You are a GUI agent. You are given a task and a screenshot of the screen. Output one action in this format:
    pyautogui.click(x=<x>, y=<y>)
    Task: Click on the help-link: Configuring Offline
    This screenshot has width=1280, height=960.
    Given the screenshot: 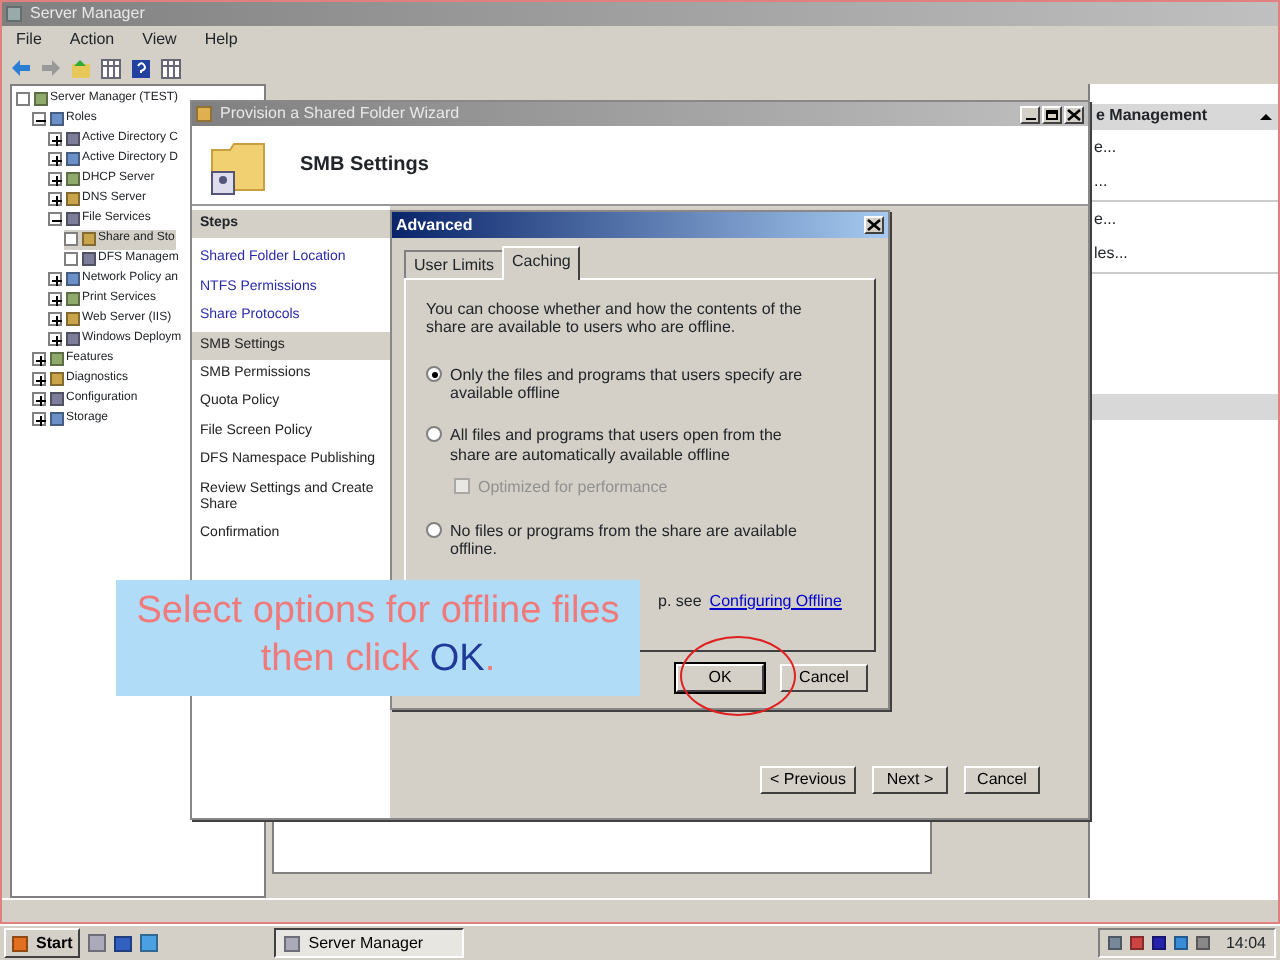 What is the action you would take?
    pyautogui.click(x=775, y=601)
    